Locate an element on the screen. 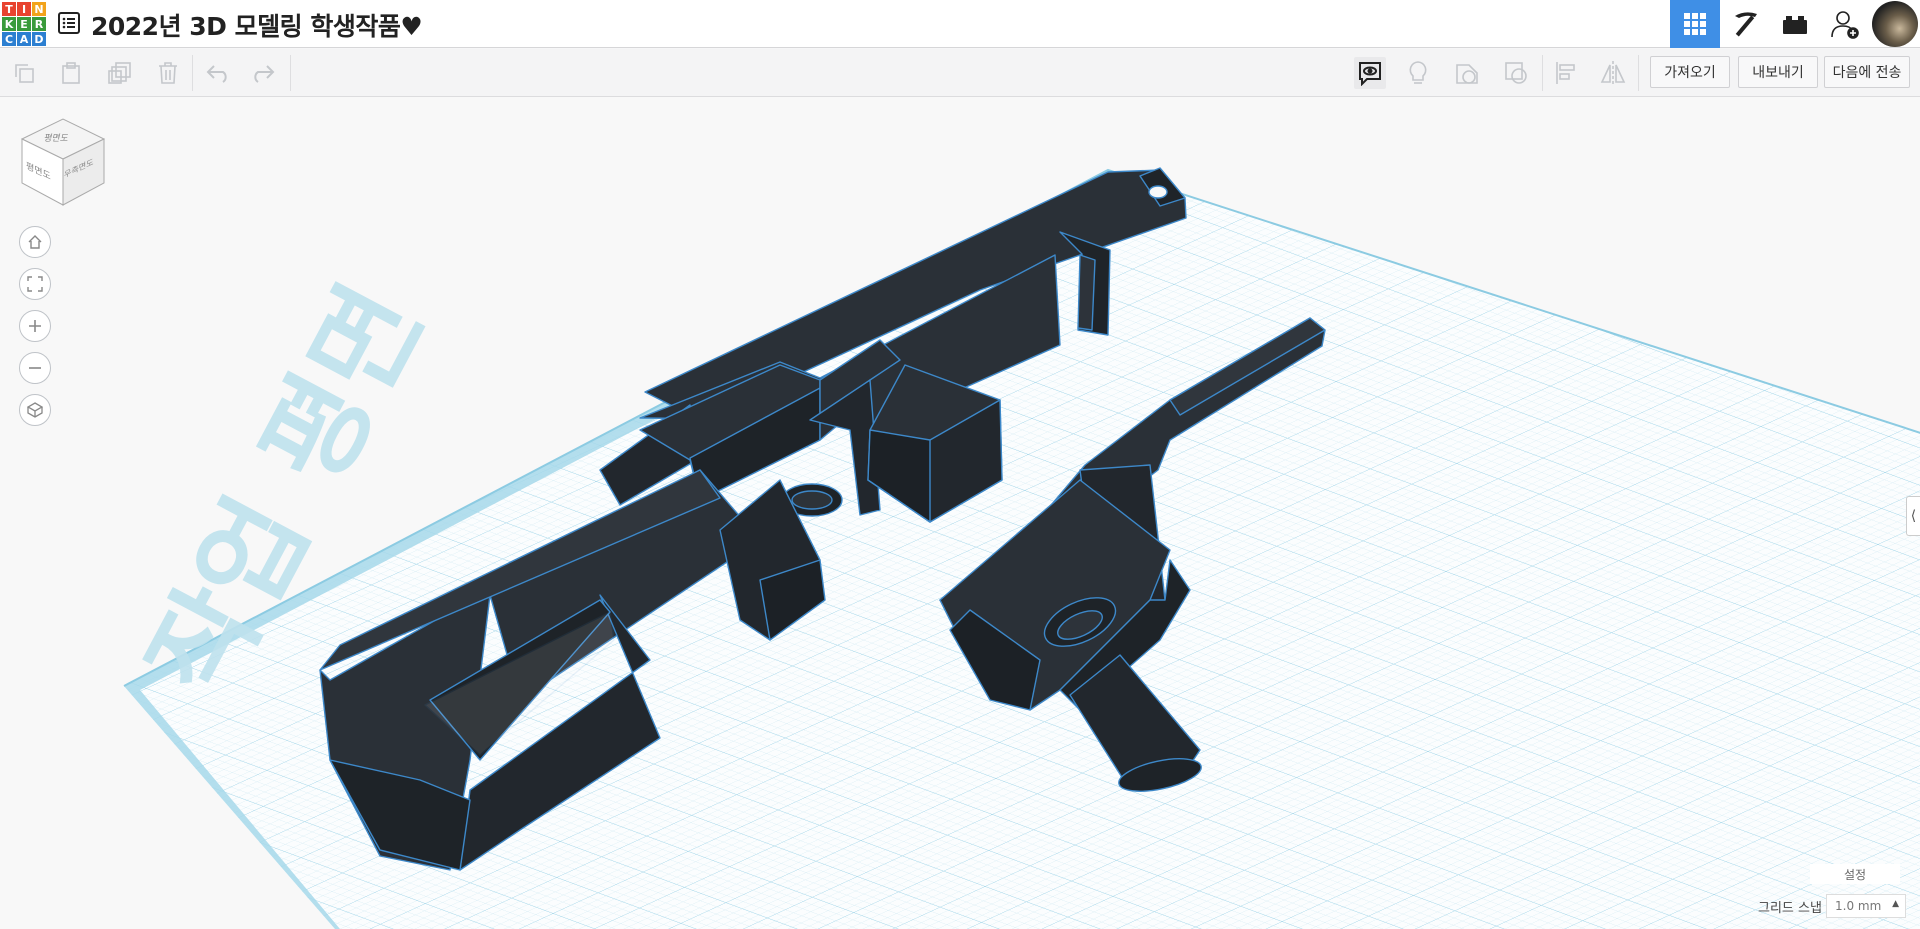 The height and width of the screenshot is (929, 1920). import-button: 가져오기 is located at coordinates (1690, 72).